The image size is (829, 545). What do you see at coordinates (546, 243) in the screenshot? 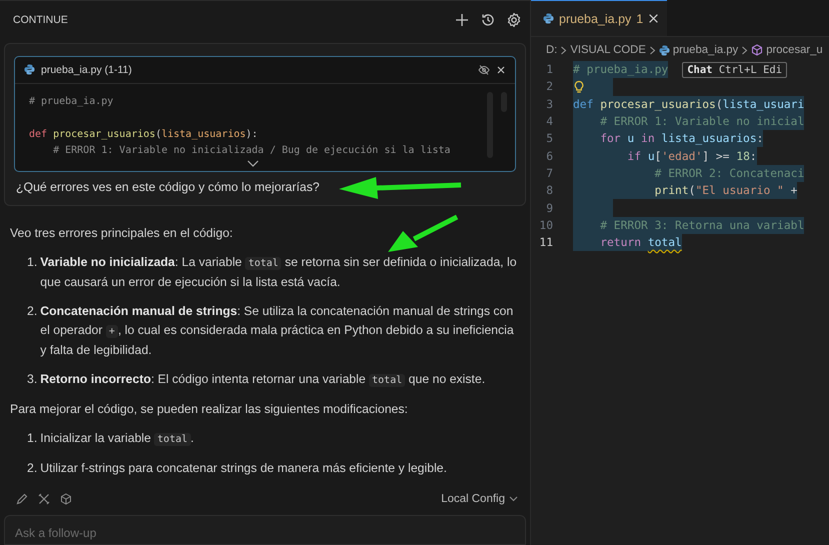
I see `line-number: 11` at bounding box center [546, 243].